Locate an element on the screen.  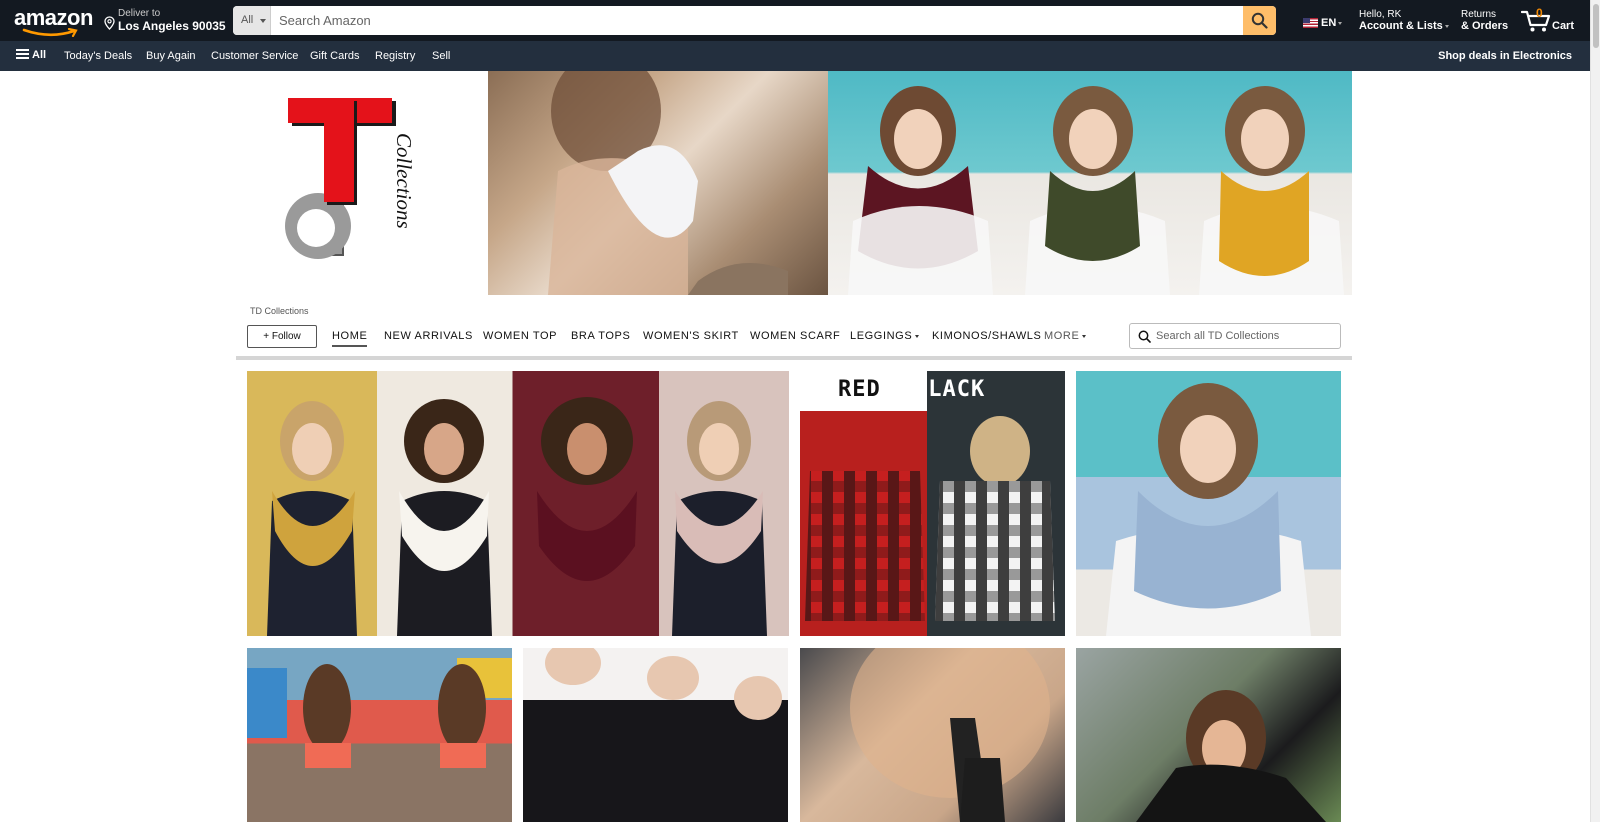
returns-orders: Returns & Orders is located at coordinates (1484, 21).